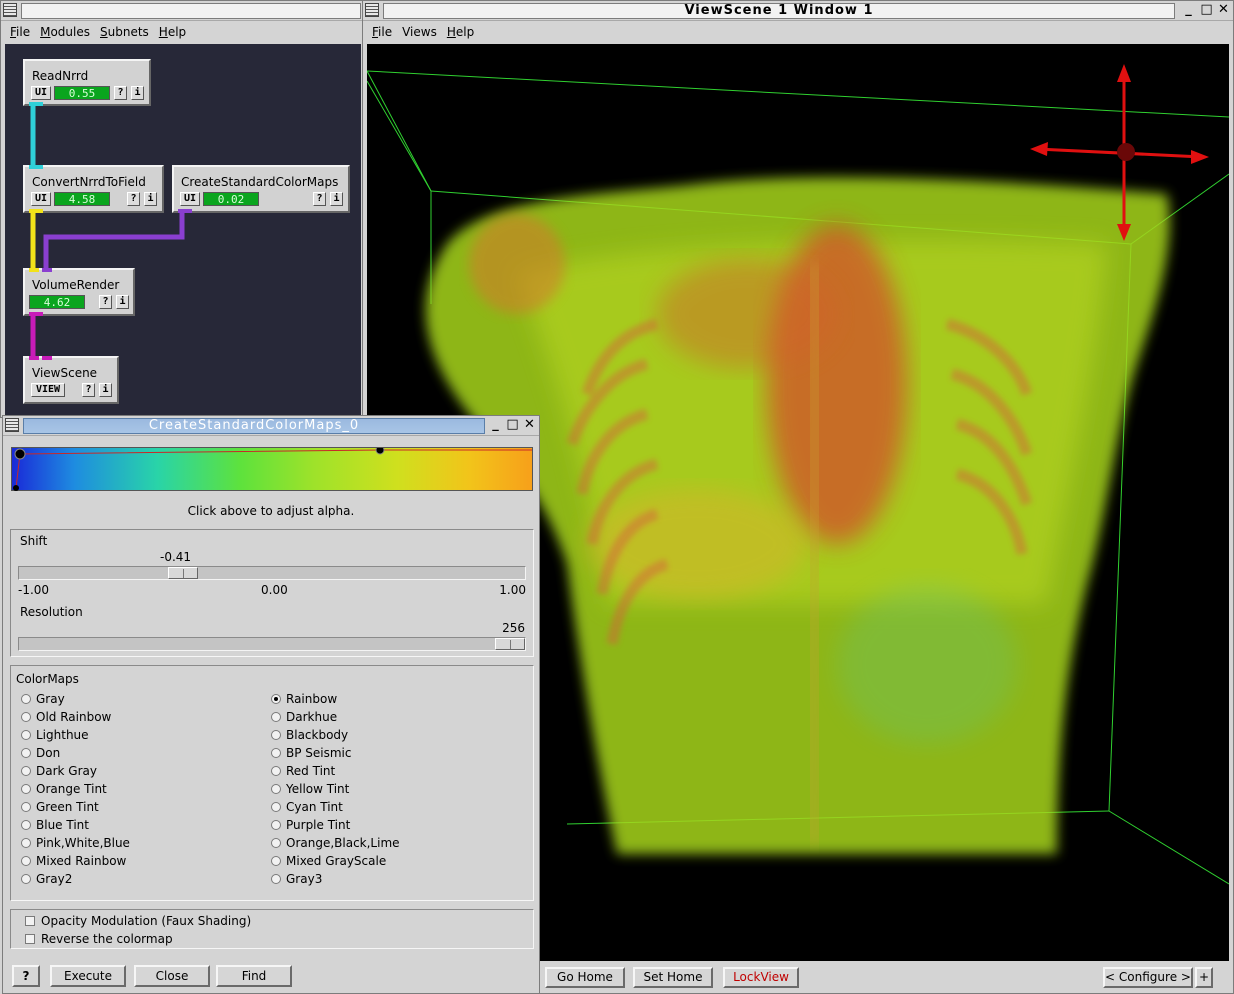 This screenshot has height=994, width=1234. What do you see at coordinates (798, 11) in the screenshot?
I see `viewer-title-bar: ViewScene 1 Window 1 _ □ ✕` at bounding box center [798, 11].